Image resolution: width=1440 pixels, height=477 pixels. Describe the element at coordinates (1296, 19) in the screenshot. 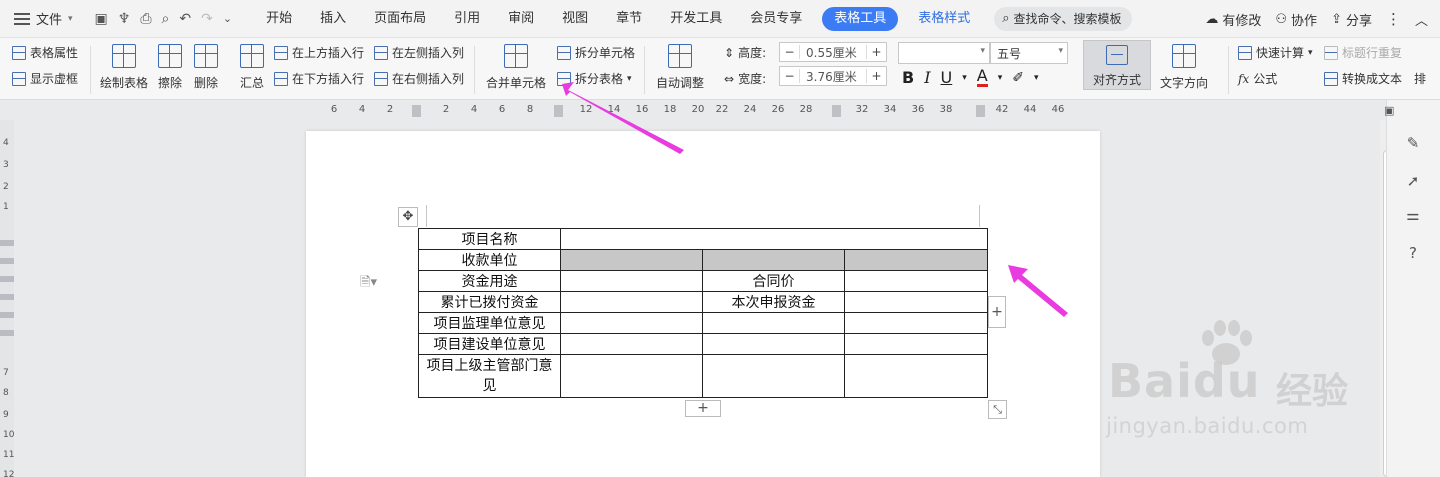

I see `collaborate-button: ⚇ 协作` at that location.